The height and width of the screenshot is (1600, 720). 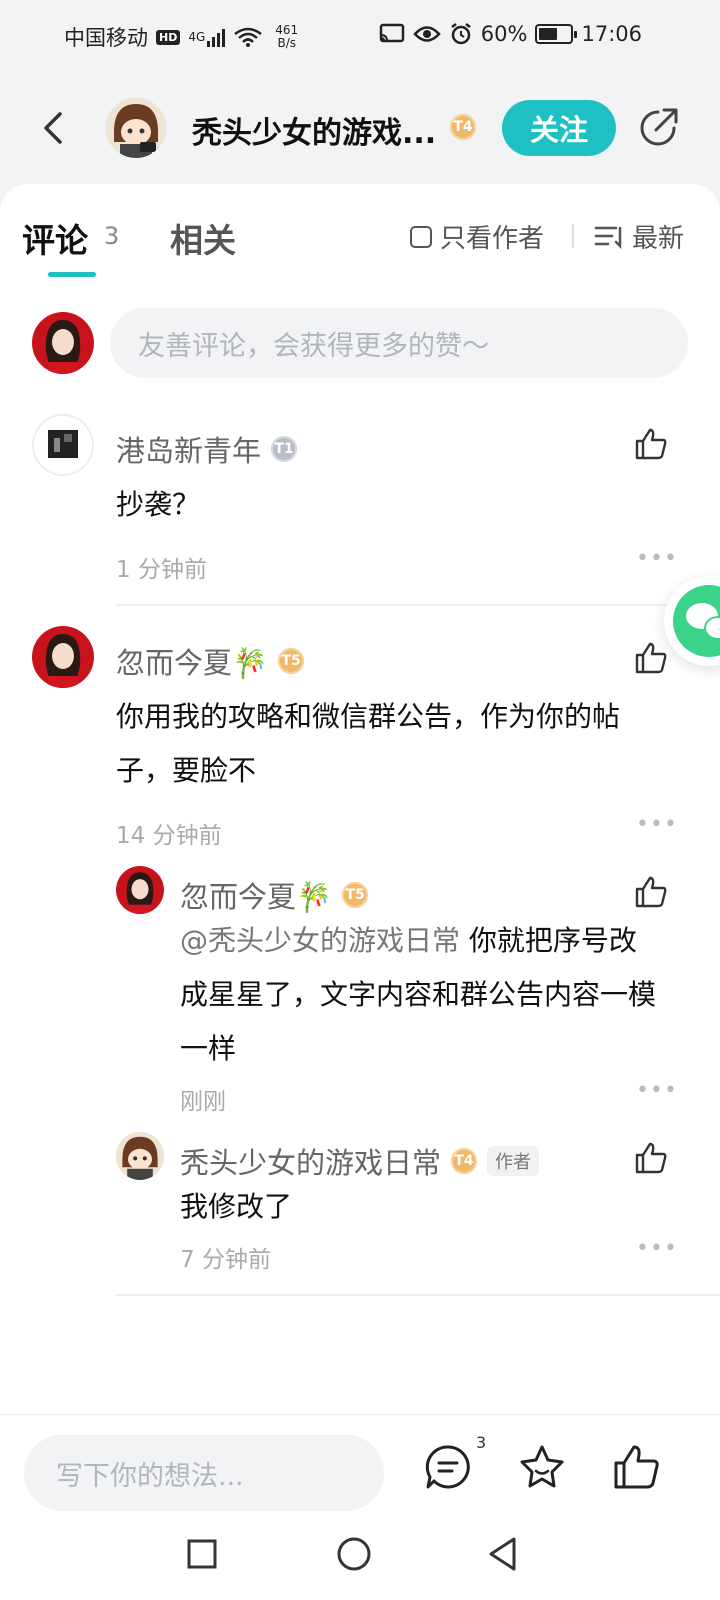 What do you see at coordinates (203, 238) in the screenshot?
I see `tab-related: 相关` at bounding box center [203, 238].